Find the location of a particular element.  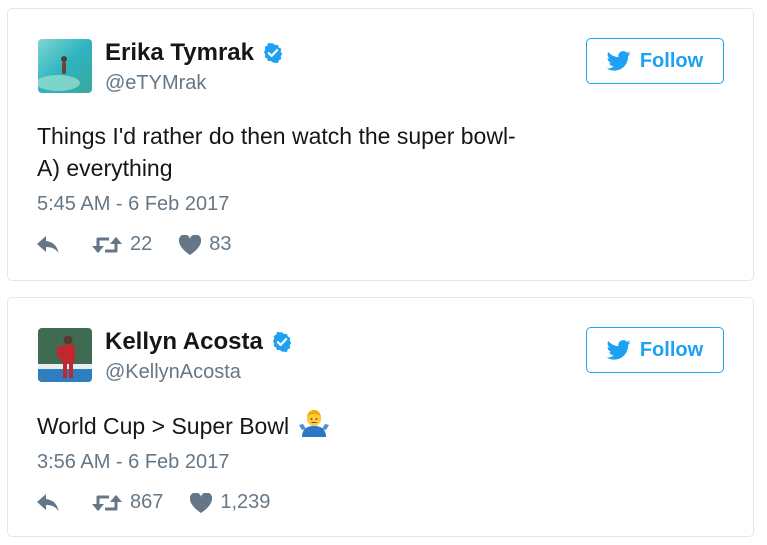

retweet-count: 867 is located at coordinates (147, 502).